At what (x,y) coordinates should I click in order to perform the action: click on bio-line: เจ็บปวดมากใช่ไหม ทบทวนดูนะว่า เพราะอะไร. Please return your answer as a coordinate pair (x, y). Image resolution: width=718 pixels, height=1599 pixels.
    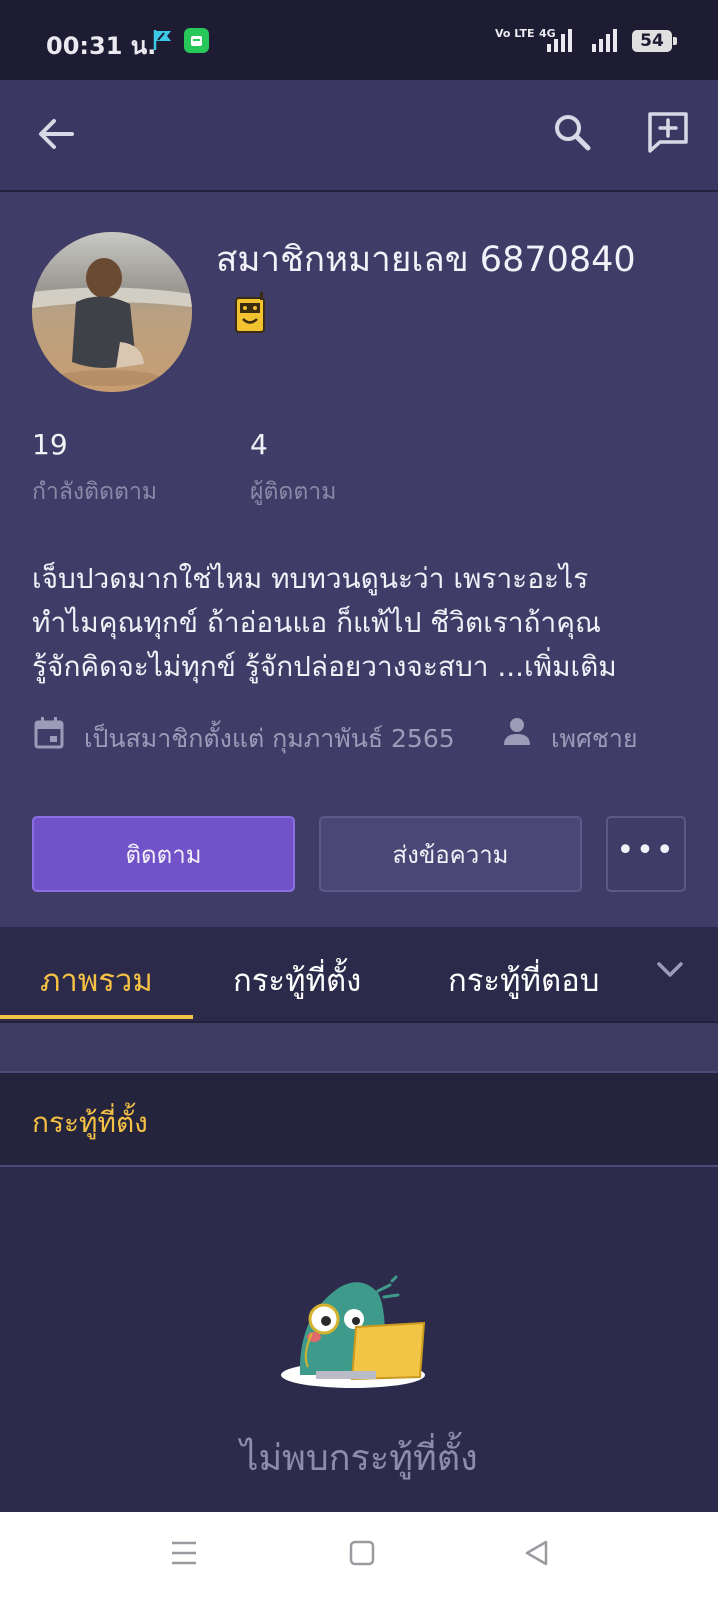
    Looking at the image, I should click on (310, 578).